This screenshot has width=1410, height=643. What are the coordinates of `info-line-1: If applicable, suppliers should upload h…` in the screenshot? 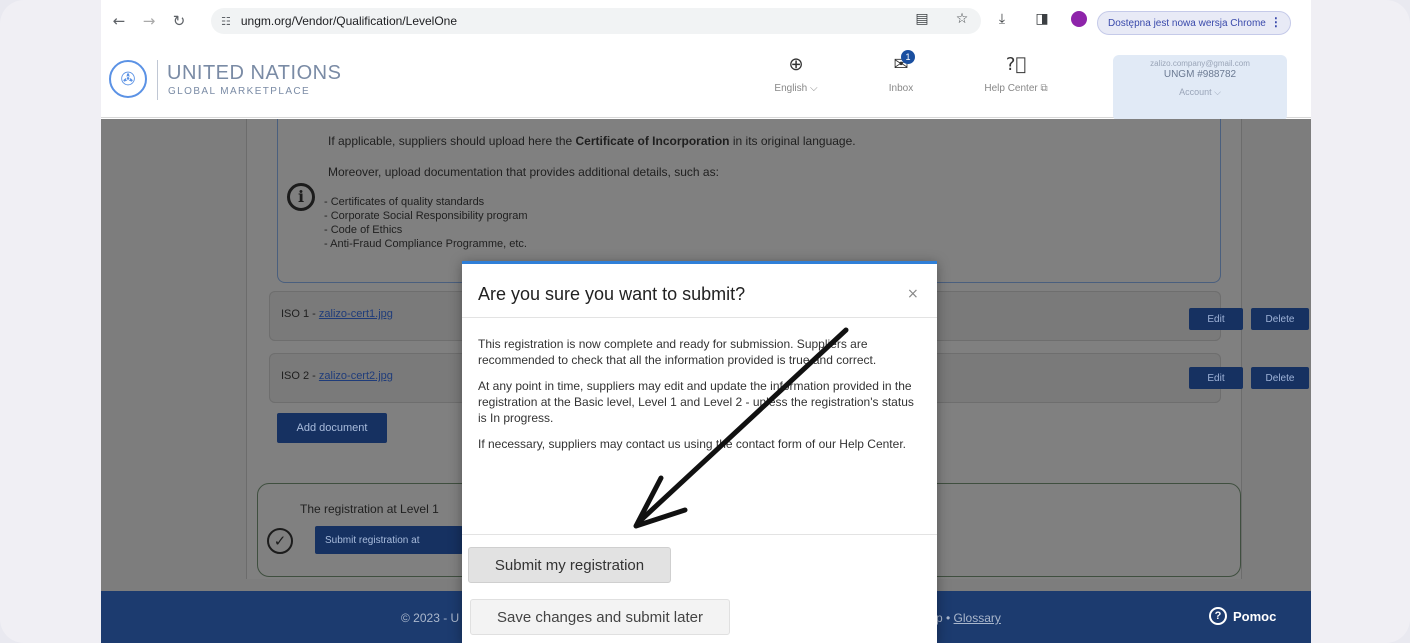 It's located at (592, 141).